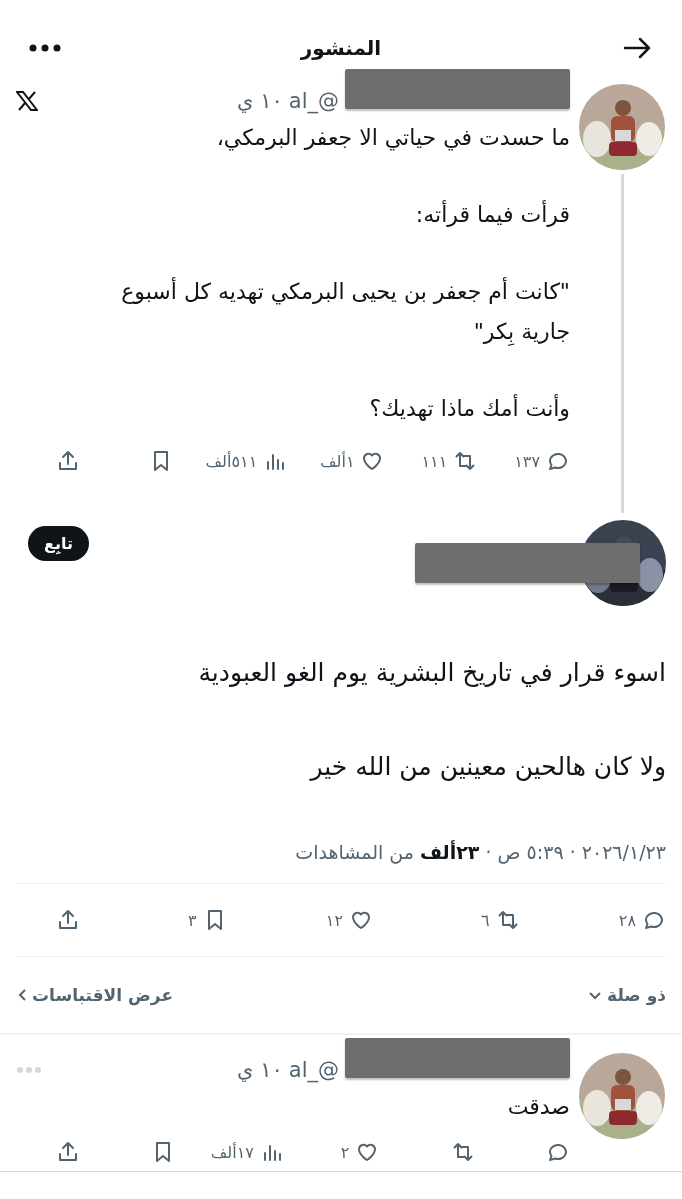 The height and width of the screenshot is (1199, 682). Describe the element at coordinates (232, 1152) in the screenshot. I see `action-count: ١٧ألف` at that location.